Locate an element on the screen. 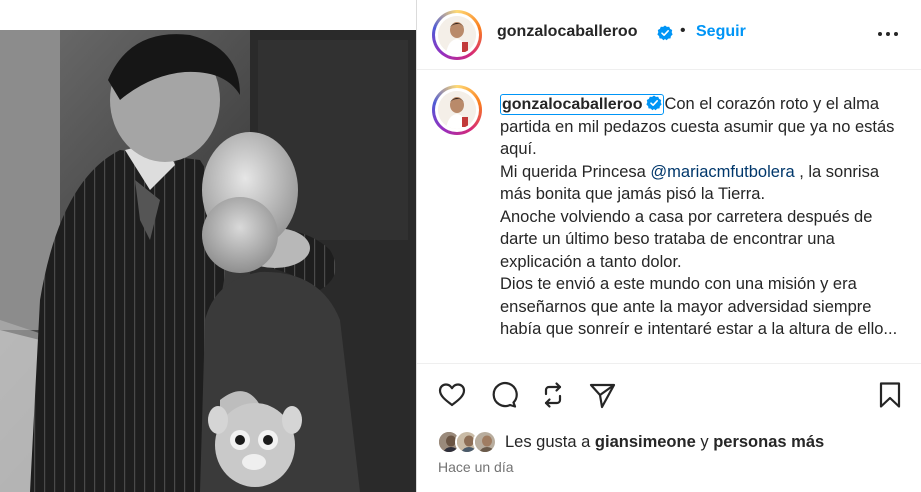 The height and width of the screenshot is (492, 921). mention-link: @mariacmfutbolera is located at coordinates (722, 172).